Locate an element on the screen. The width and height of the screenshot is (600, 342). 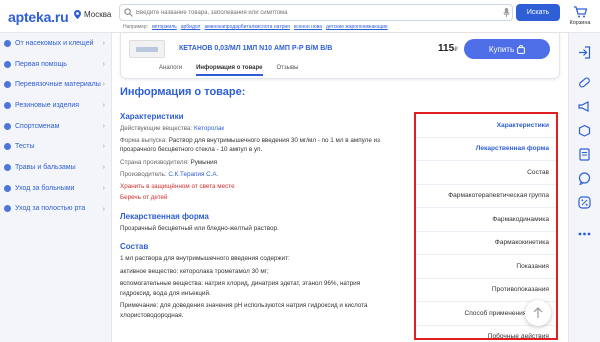
section-heading-composition: Состав is located at coordinates (134, 246).